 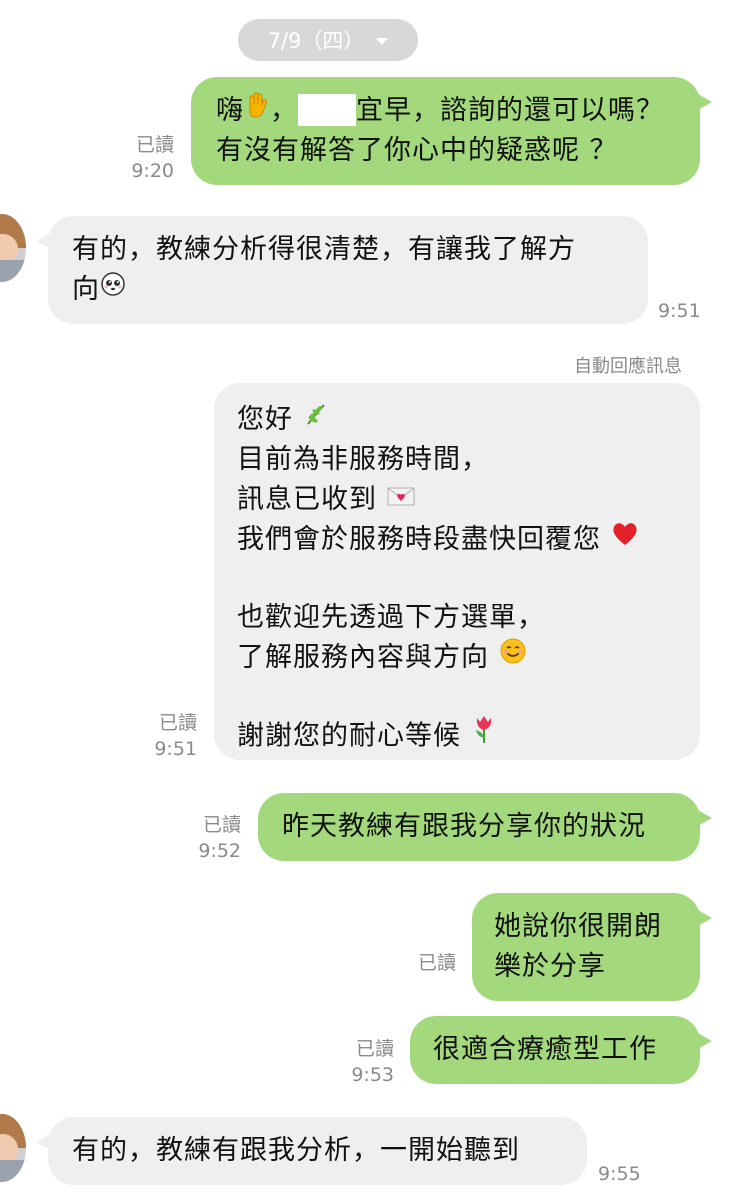 What do you see at coordinates (86, 289) in the screenshot?
I see `message-text: 向` at bounding box center [86, 289].